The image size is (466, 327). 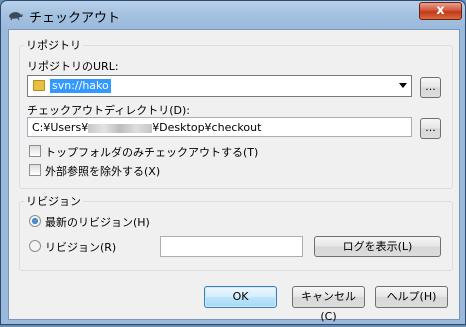 I want to click on help-label: ヘルプ(H), so click(x=411, y=296).